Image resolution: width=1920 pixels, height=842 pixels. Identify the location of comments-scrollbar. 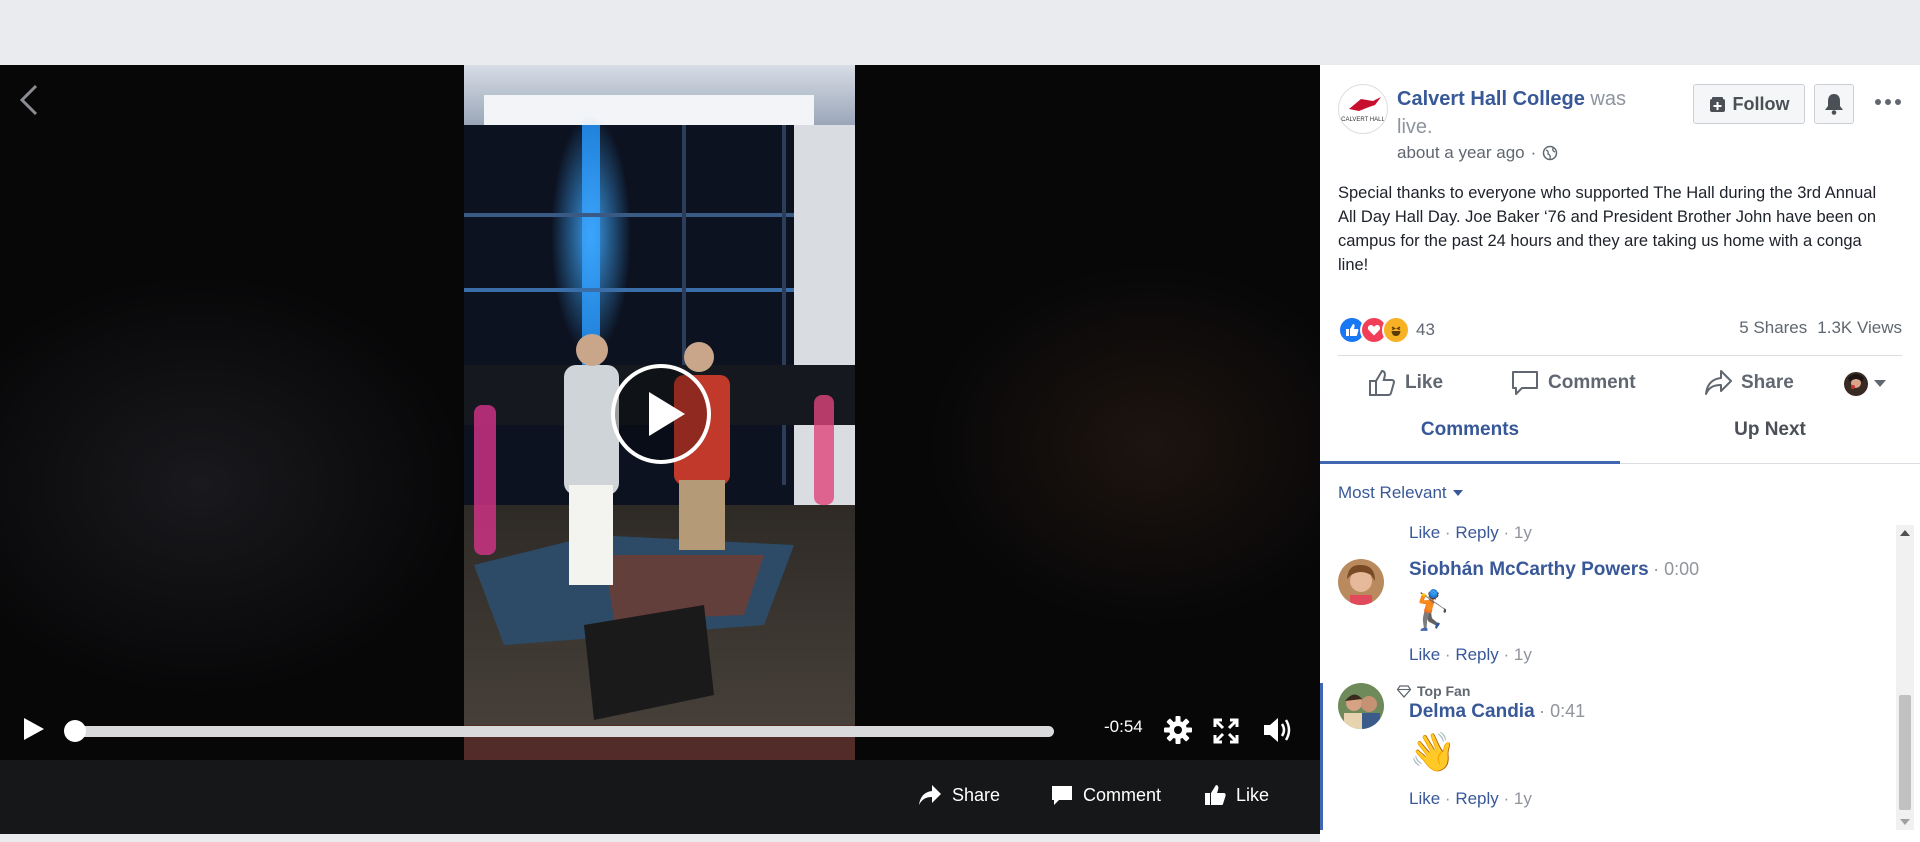
(1905, 677).